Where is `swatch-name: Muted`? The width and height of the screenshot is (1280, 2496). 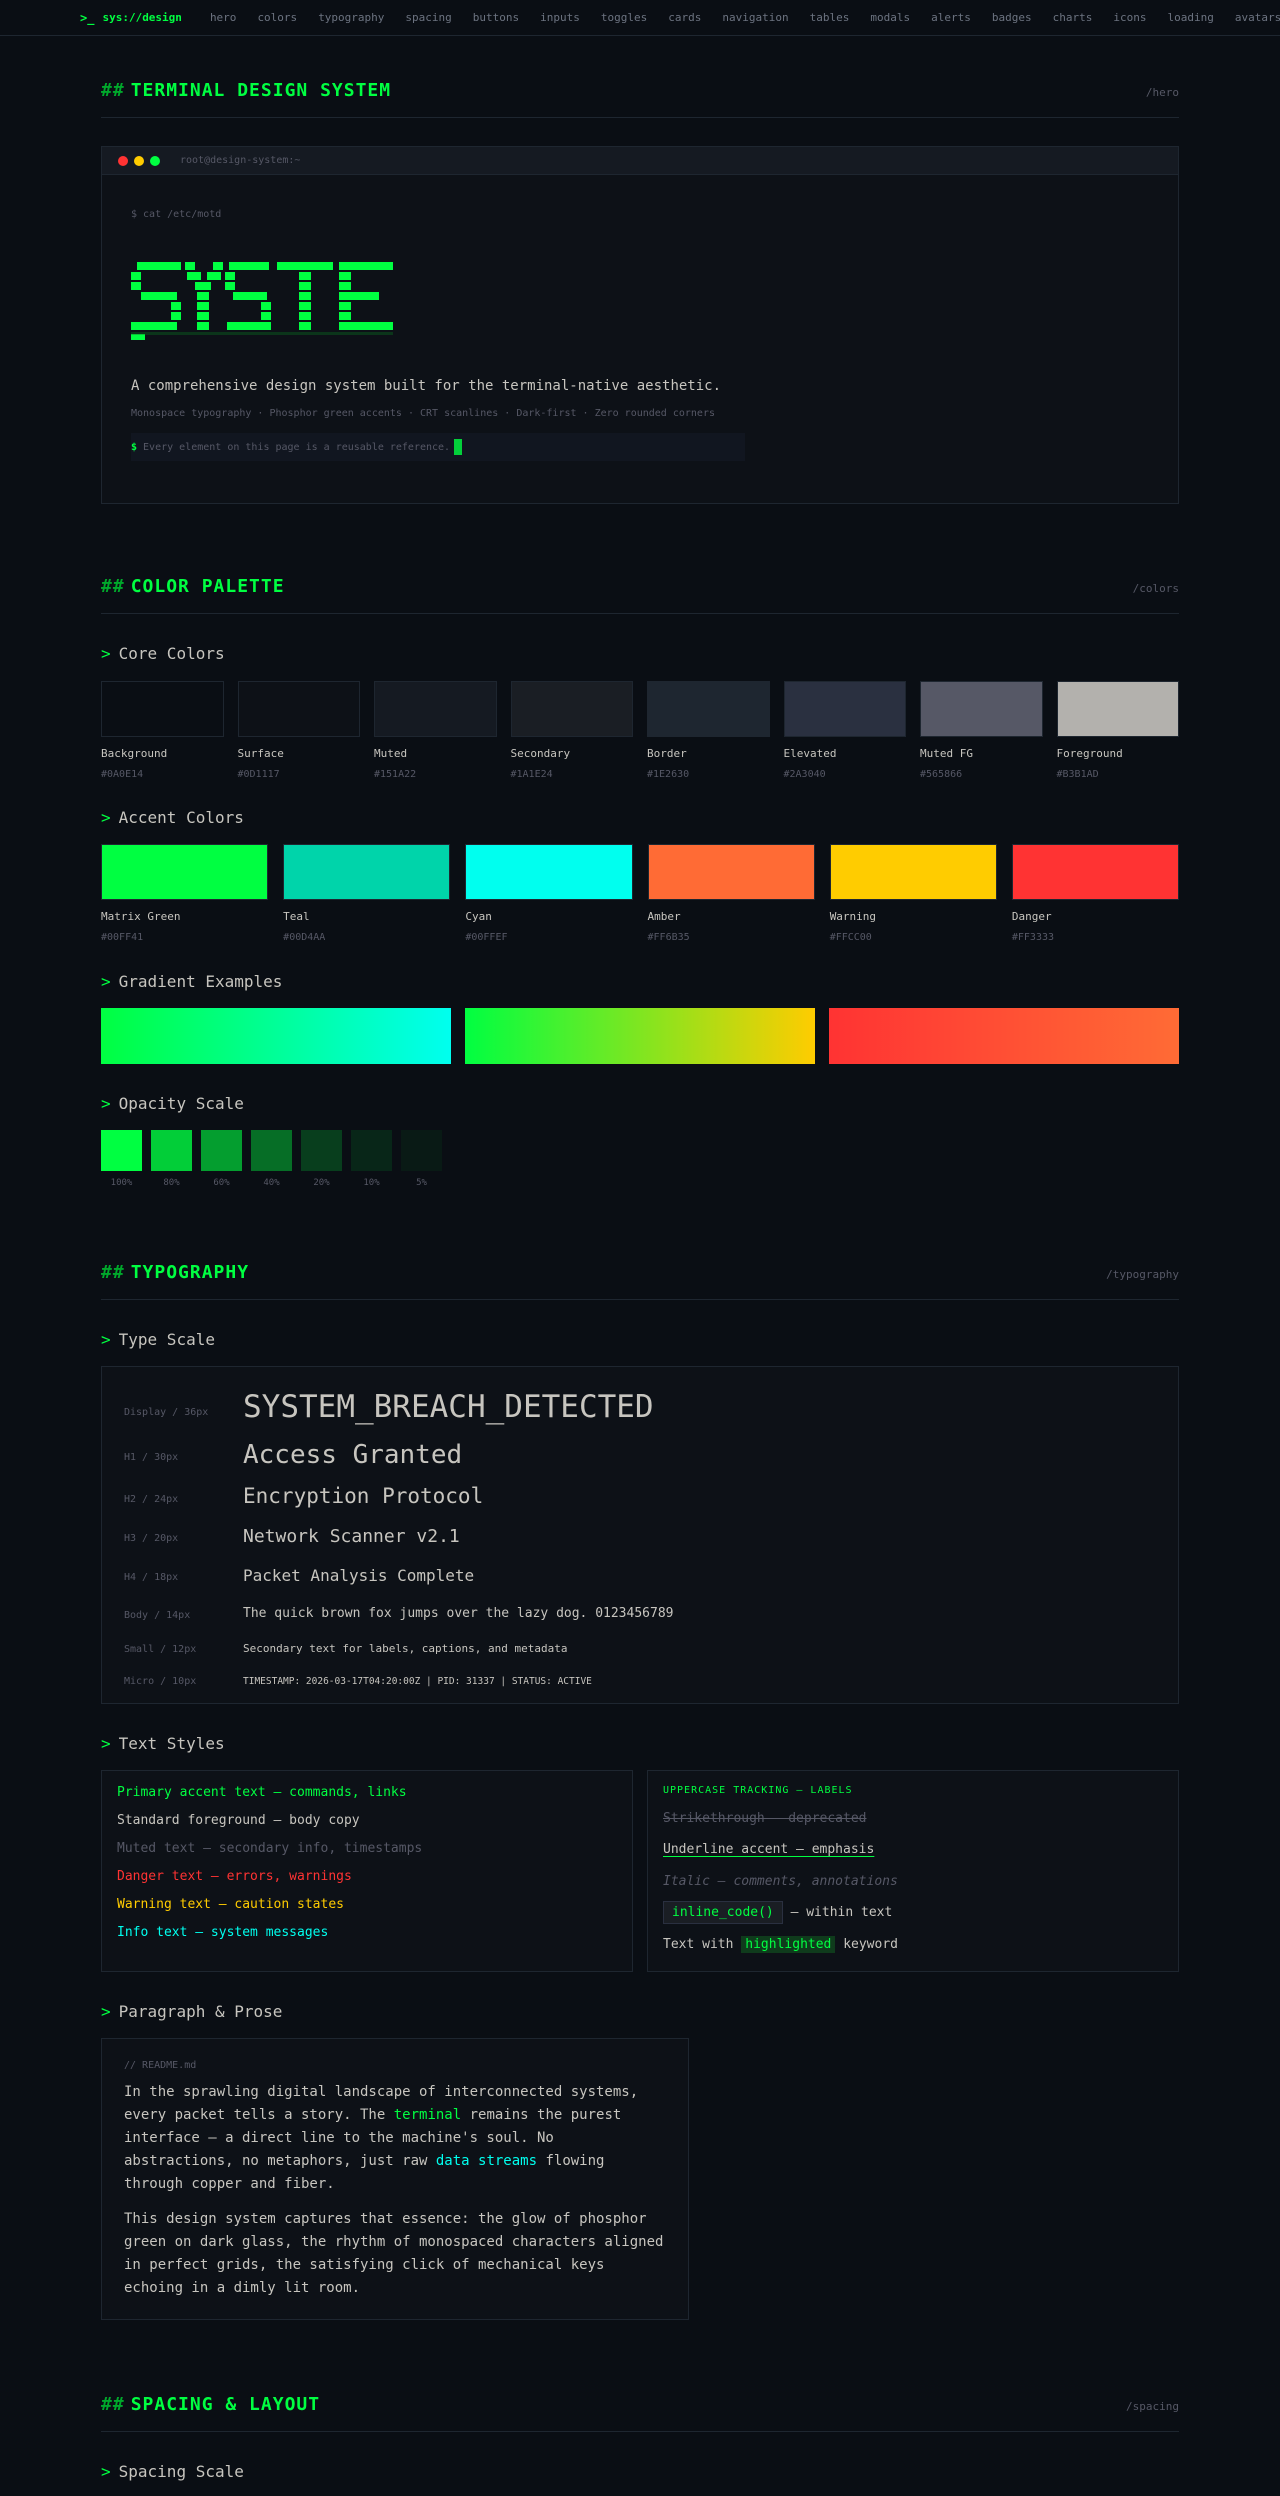 swatch-name: Muted is located at coordinates (391, 753).